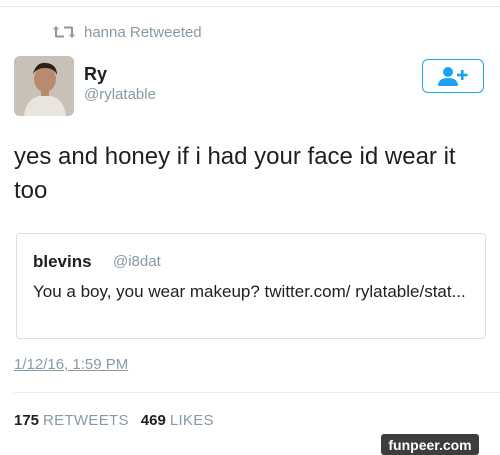 The image size is (500, 455). What do you see at coordinates (26, 420) in the screenshot?
I see `retweet-count: 175` at bounding box center [26, 420].